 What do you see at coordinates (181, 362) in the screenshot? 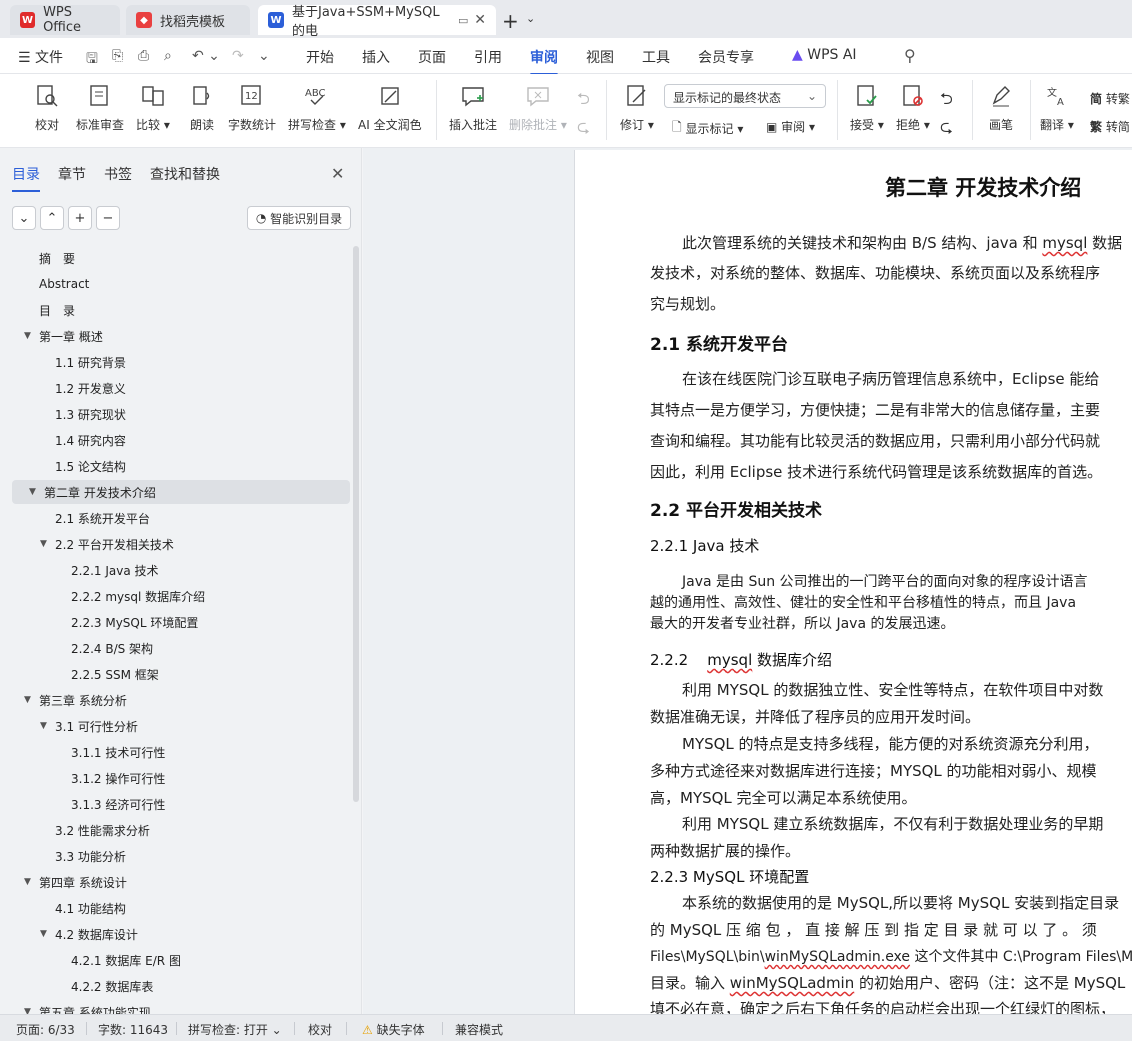
I see `toc-item: 1.1 研究背景` at bounding box center [181, 362].